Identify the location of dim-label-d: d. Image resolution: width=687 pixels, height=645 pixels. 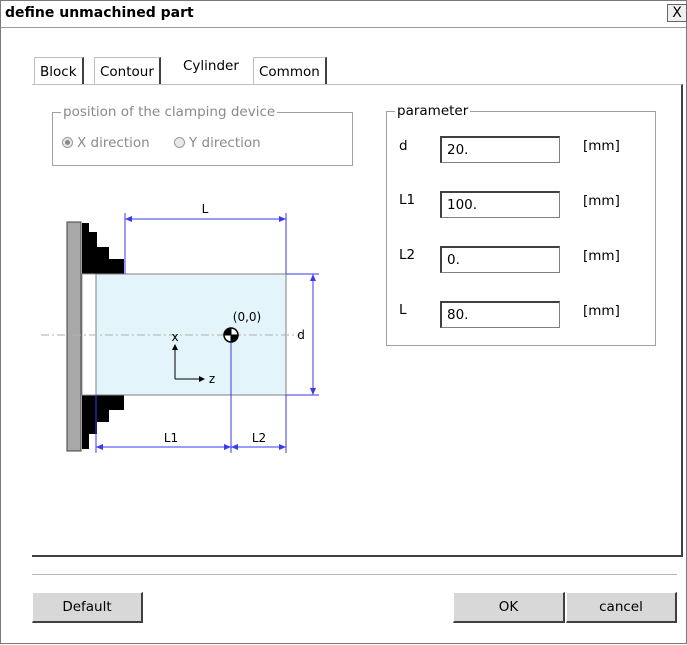
(301, 335).